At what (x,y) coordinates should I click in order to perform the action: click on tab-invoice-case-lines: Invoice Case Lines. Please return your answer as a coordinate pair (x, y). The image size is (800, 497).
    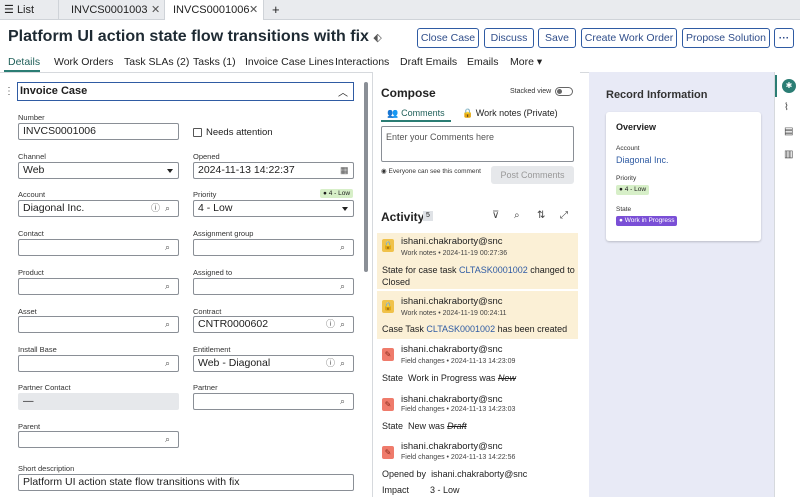
    Looking at the image, I should click on (289, 63).